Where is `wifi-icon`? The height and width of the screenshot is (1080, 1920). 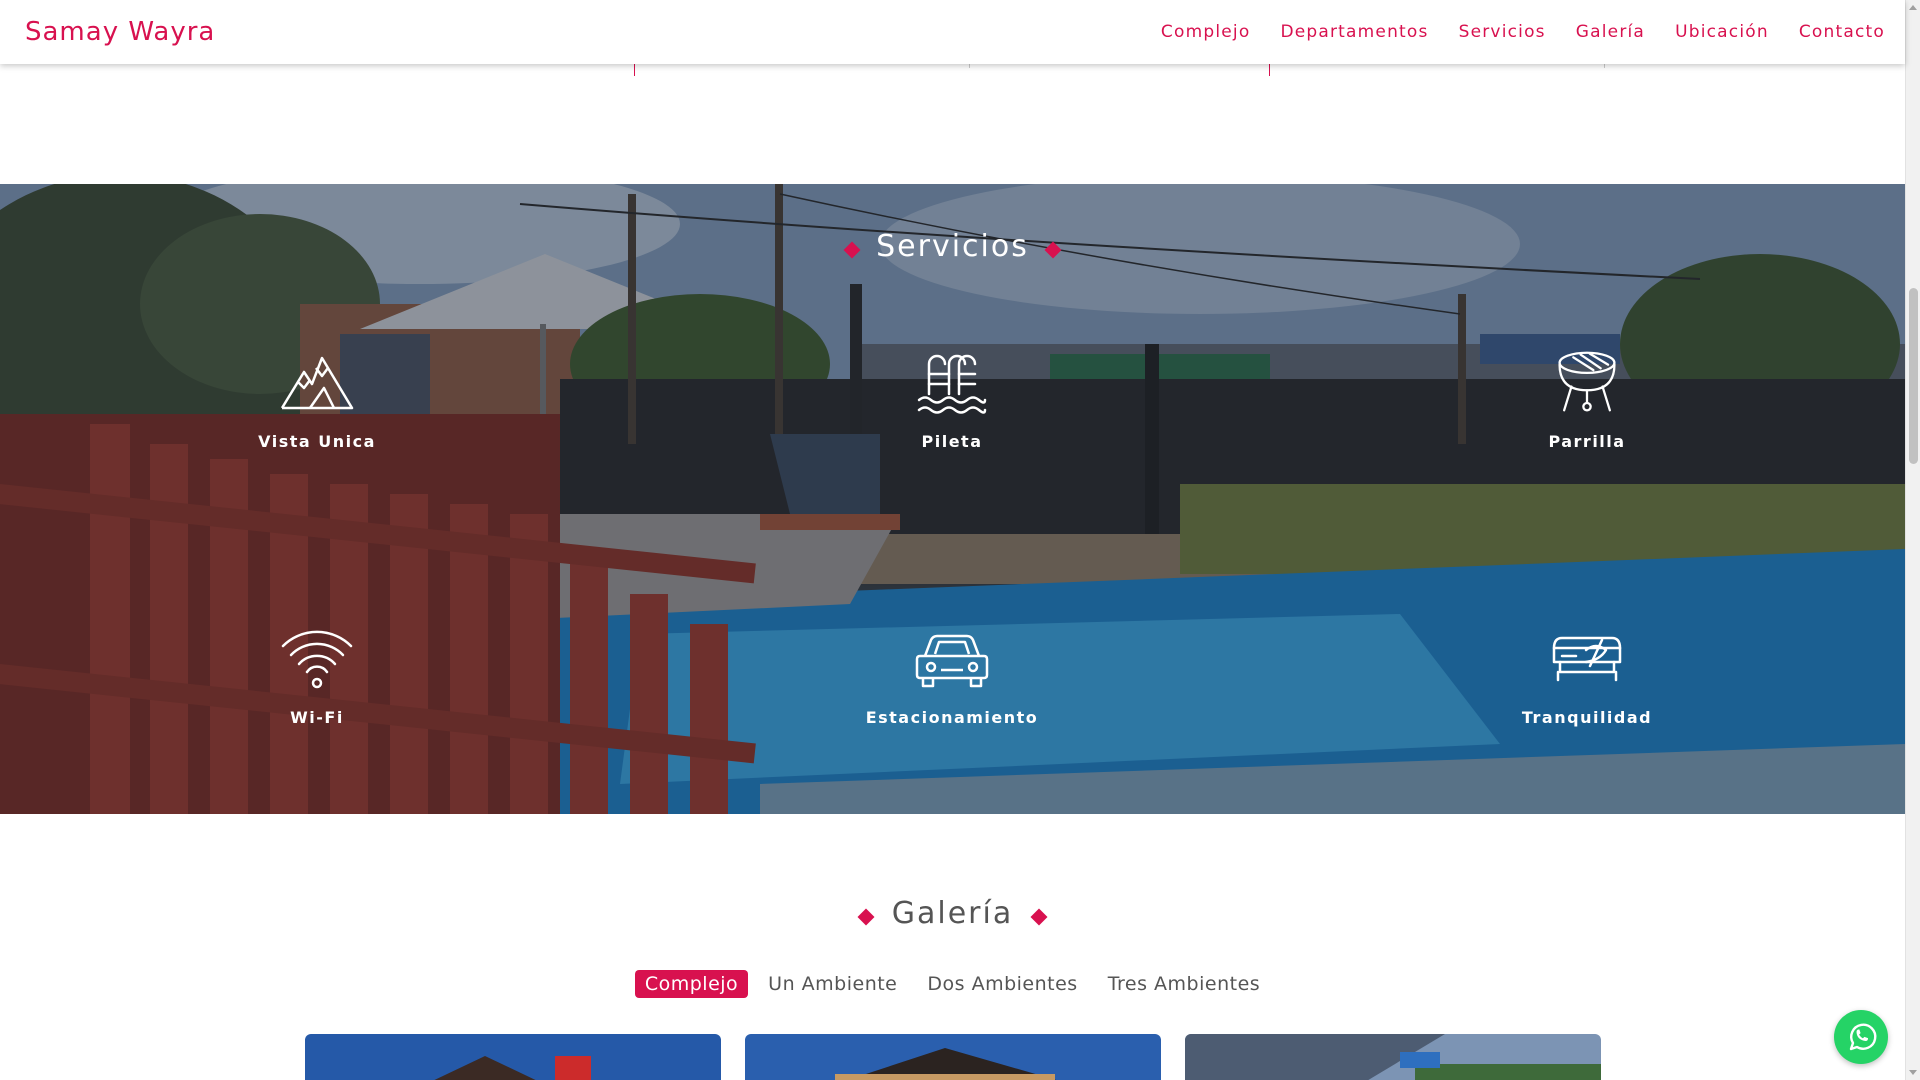
wifi-icon is located at coordinates (317, 659).